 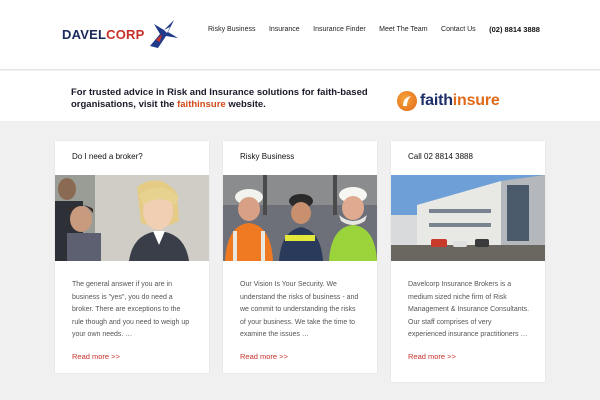 What do you see at coordinates (514, 29) in the screenshot?
I see `header-phone: (02) 8814 3888` at bounding box center [514, 29].